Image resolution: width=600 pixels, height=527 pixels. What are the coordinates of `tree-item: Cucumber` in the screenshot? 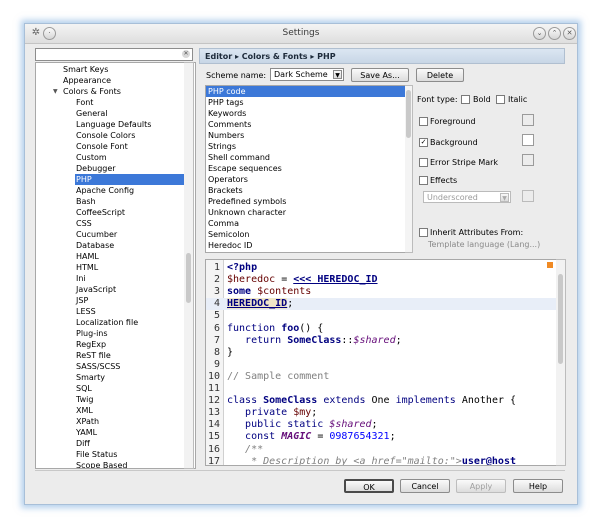 It's located at (96, 234).